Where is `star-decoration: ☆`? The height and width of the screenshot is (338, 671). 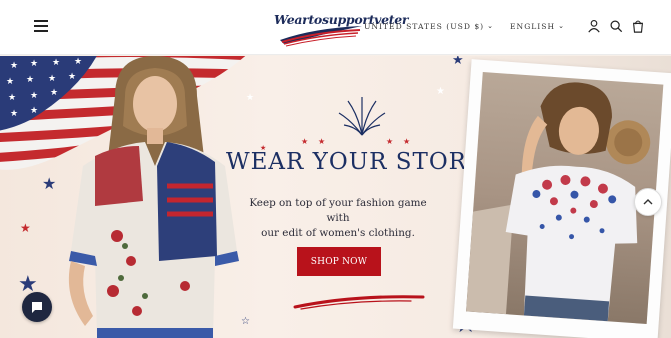 star-decoration: ☆ is located at coordinates (245, 321).